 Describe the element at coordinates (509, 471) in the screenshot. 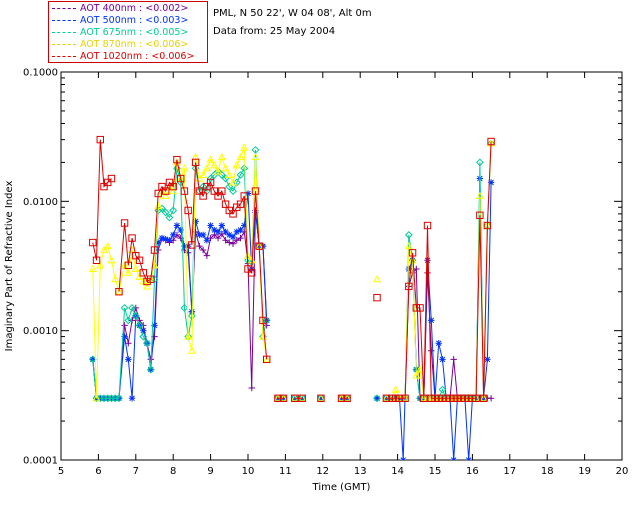

I see `x-tick-label: 17` at that location.